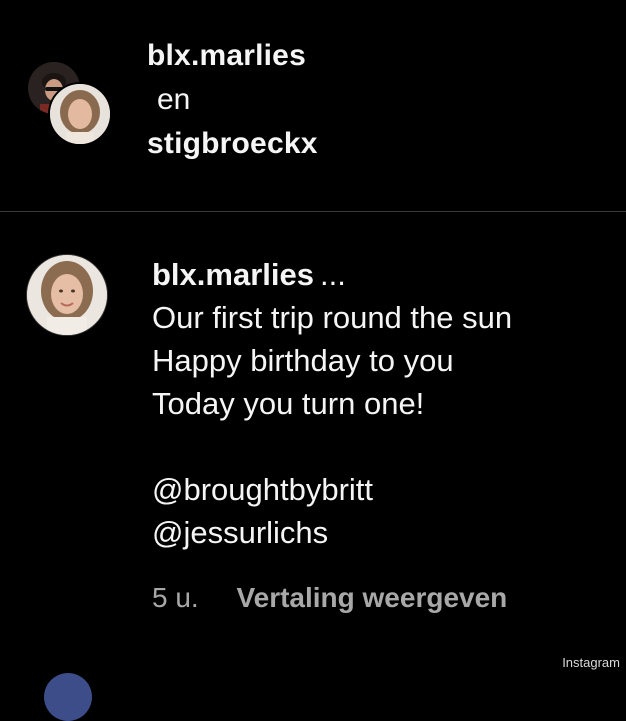  Describe the element at coordinates (332, 317) in the screenshot. I see `caption-line: Our first trip round the sun` at that location.